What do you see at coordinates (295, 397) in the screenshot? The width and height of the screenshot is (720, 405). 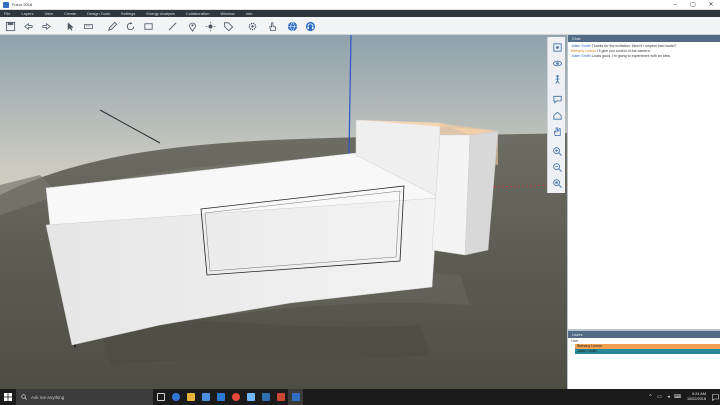 I see `fuzor-icon` at bounding box center [295, 397].